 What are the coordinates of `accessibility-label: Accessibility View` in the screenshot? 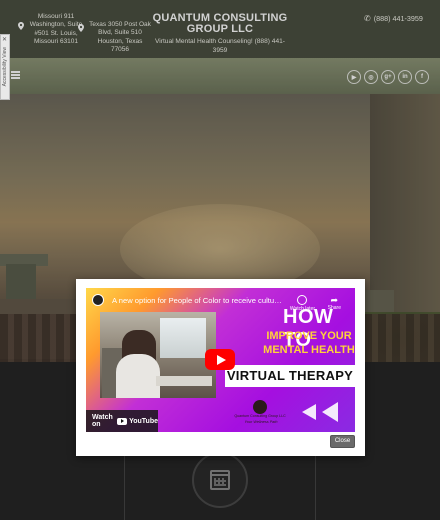 It's located at (5, 67).